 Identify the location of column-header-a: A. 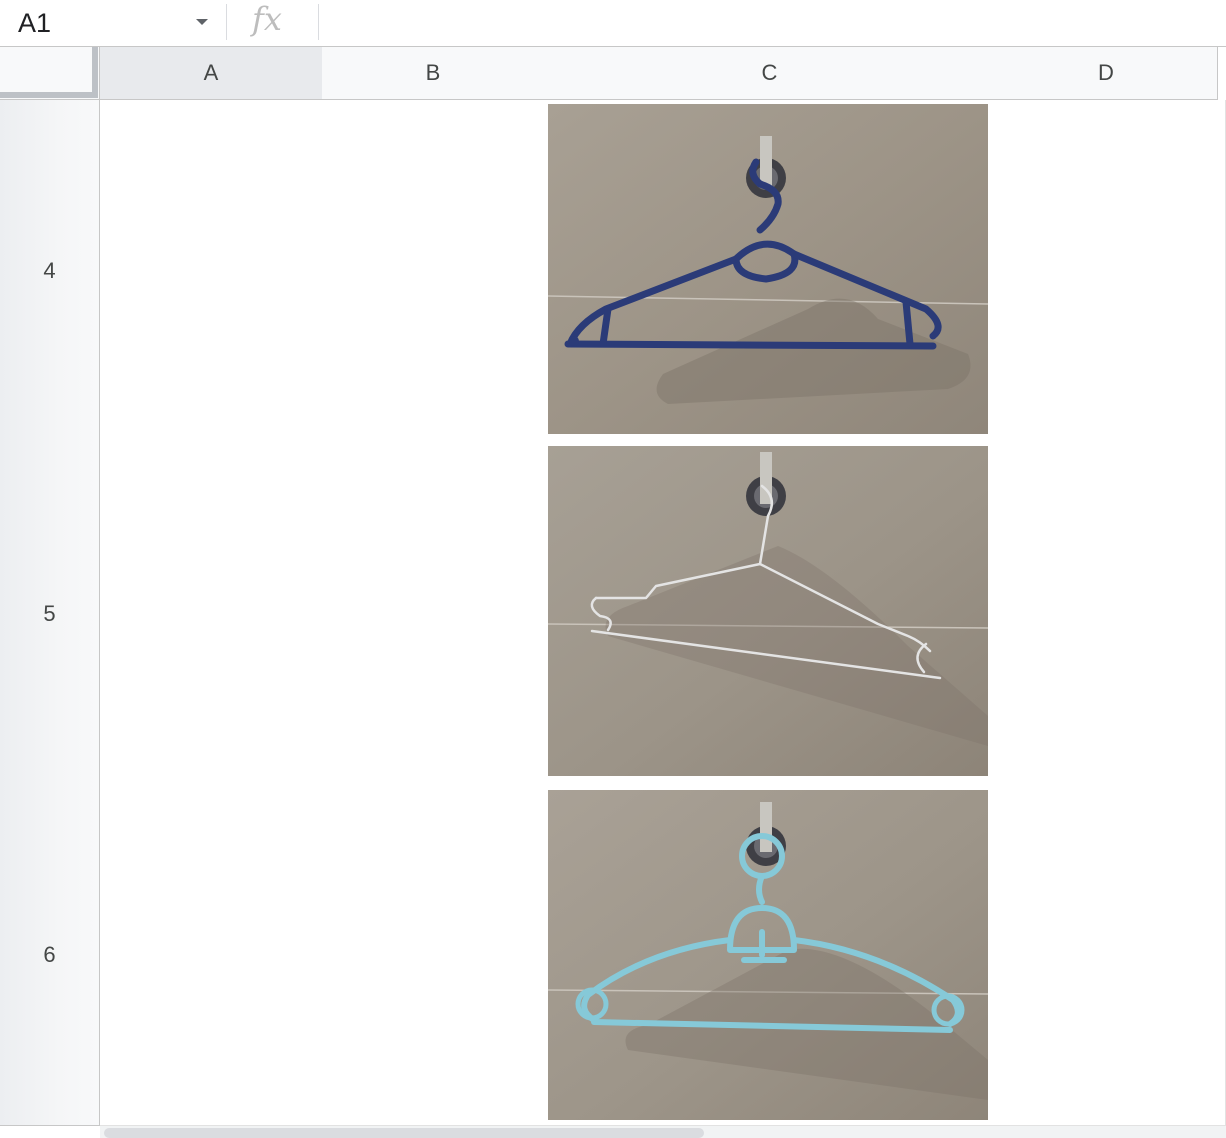
(211, 73).